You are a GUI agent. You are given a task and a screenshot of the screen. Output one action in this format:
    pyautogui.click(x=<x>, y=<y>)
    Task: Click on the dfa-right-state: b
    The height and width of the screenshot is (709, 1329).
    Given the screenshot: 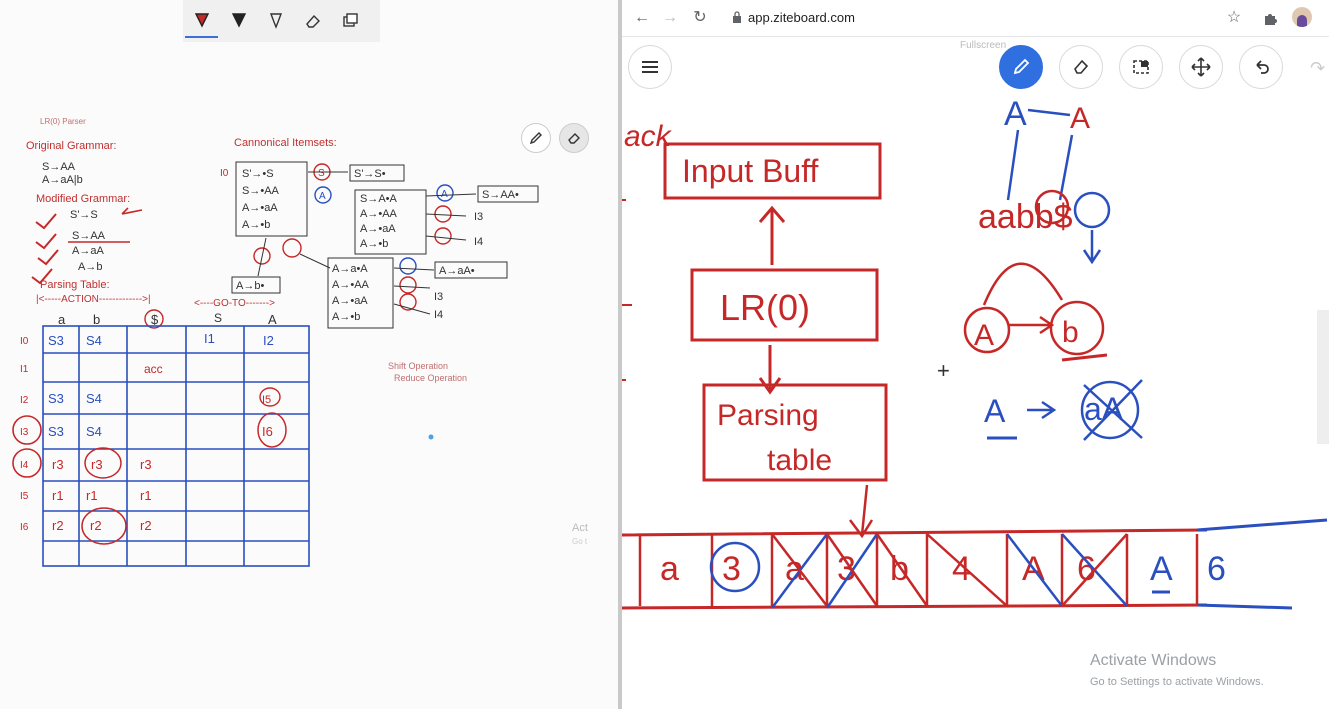 What is the action you would take?
    pyautogui.click(x=1070, y=332)
    